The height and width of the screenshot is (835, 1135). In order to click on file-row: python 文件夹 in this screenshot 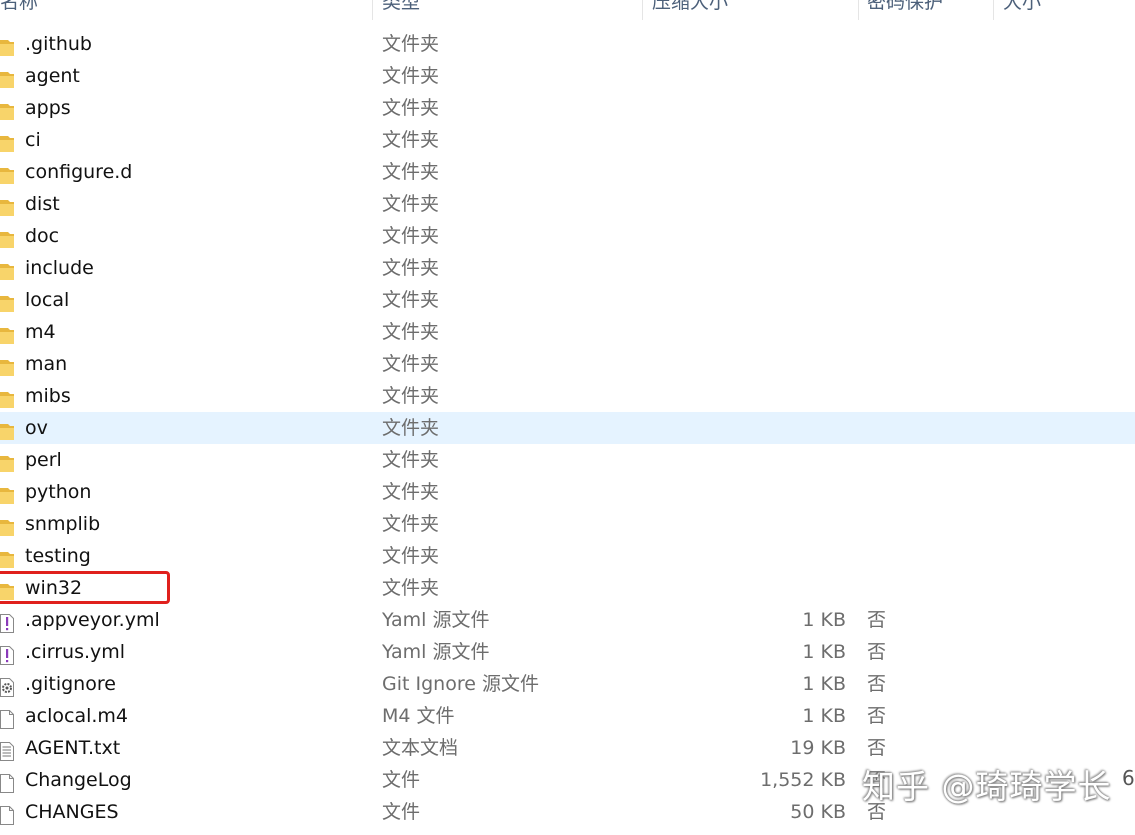, I will do `click(567, 492)`.